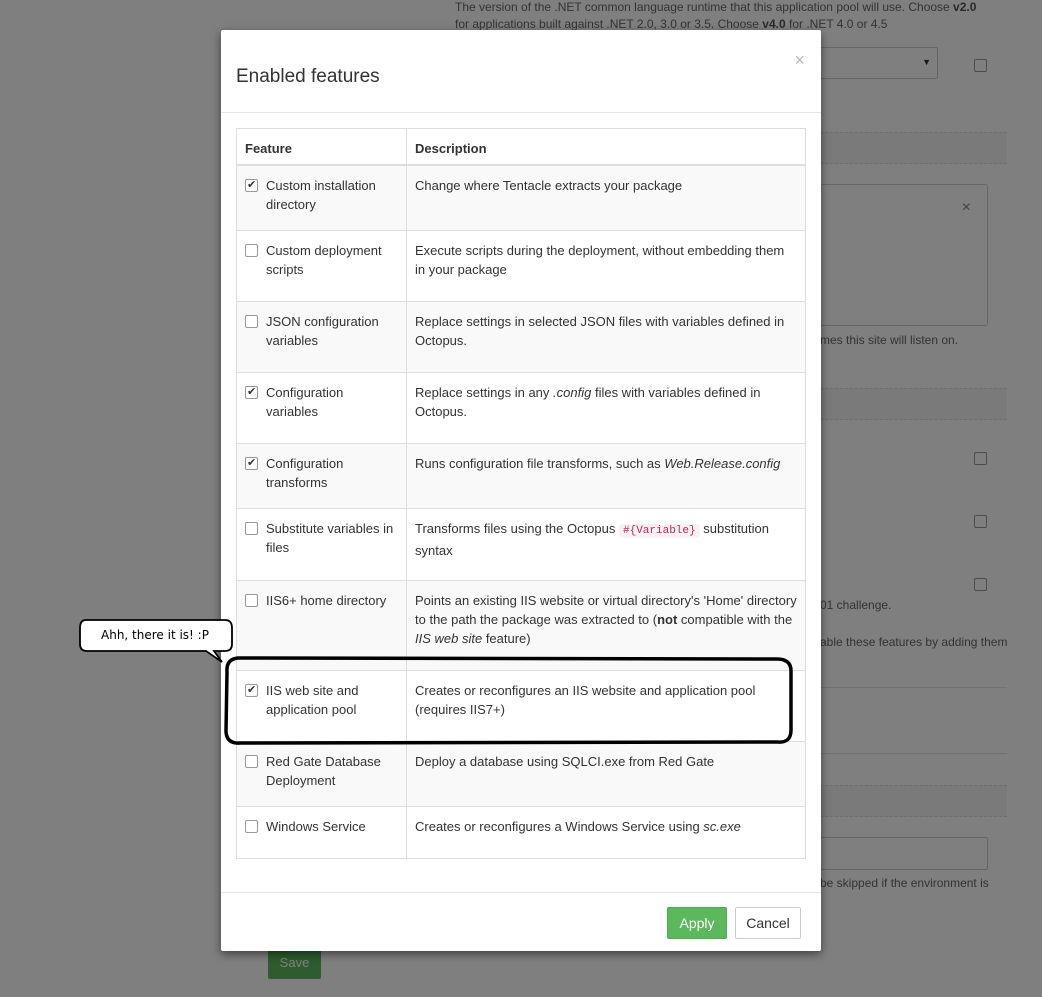 The image size is (1042, 997). Describe the element at coordinates (659, 531) in the screenshot. I see `variable-code: #{Variable}` at that location.